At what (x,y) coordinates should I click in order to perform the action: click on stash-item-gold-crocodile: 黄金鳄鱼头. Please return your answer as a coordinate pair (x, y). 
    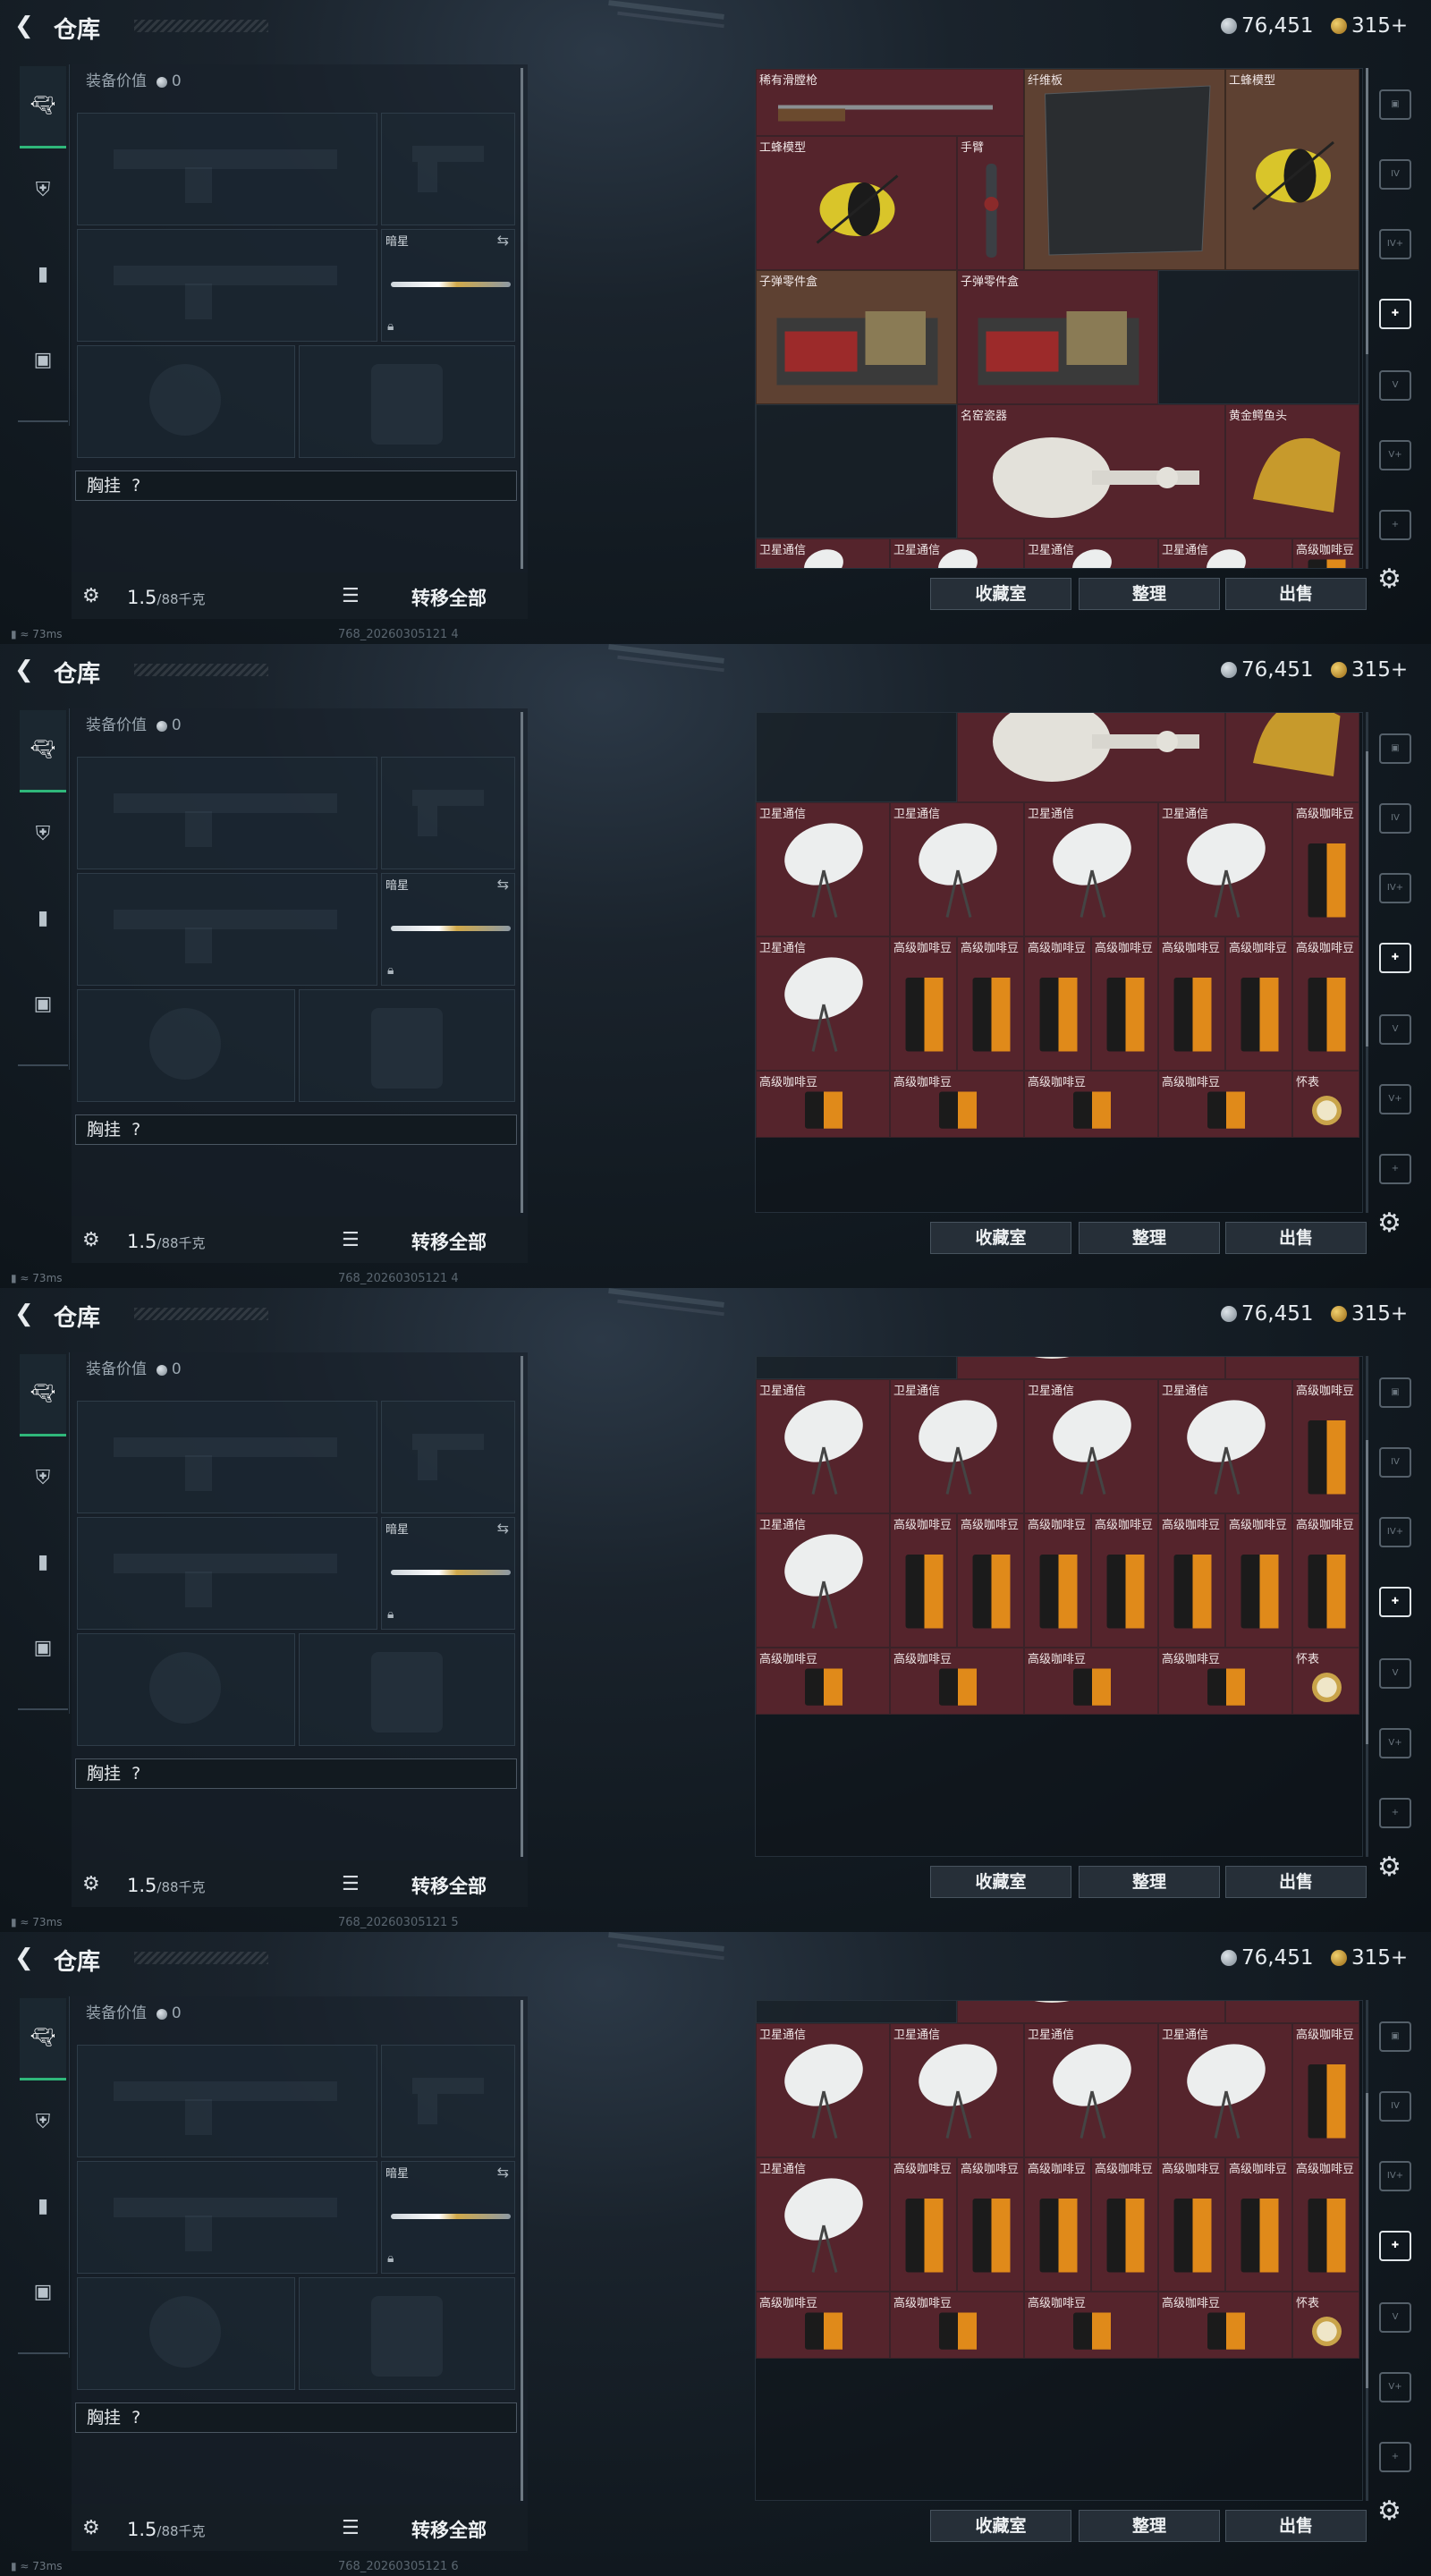
    Looking at the image, I should click on (1292, 757).